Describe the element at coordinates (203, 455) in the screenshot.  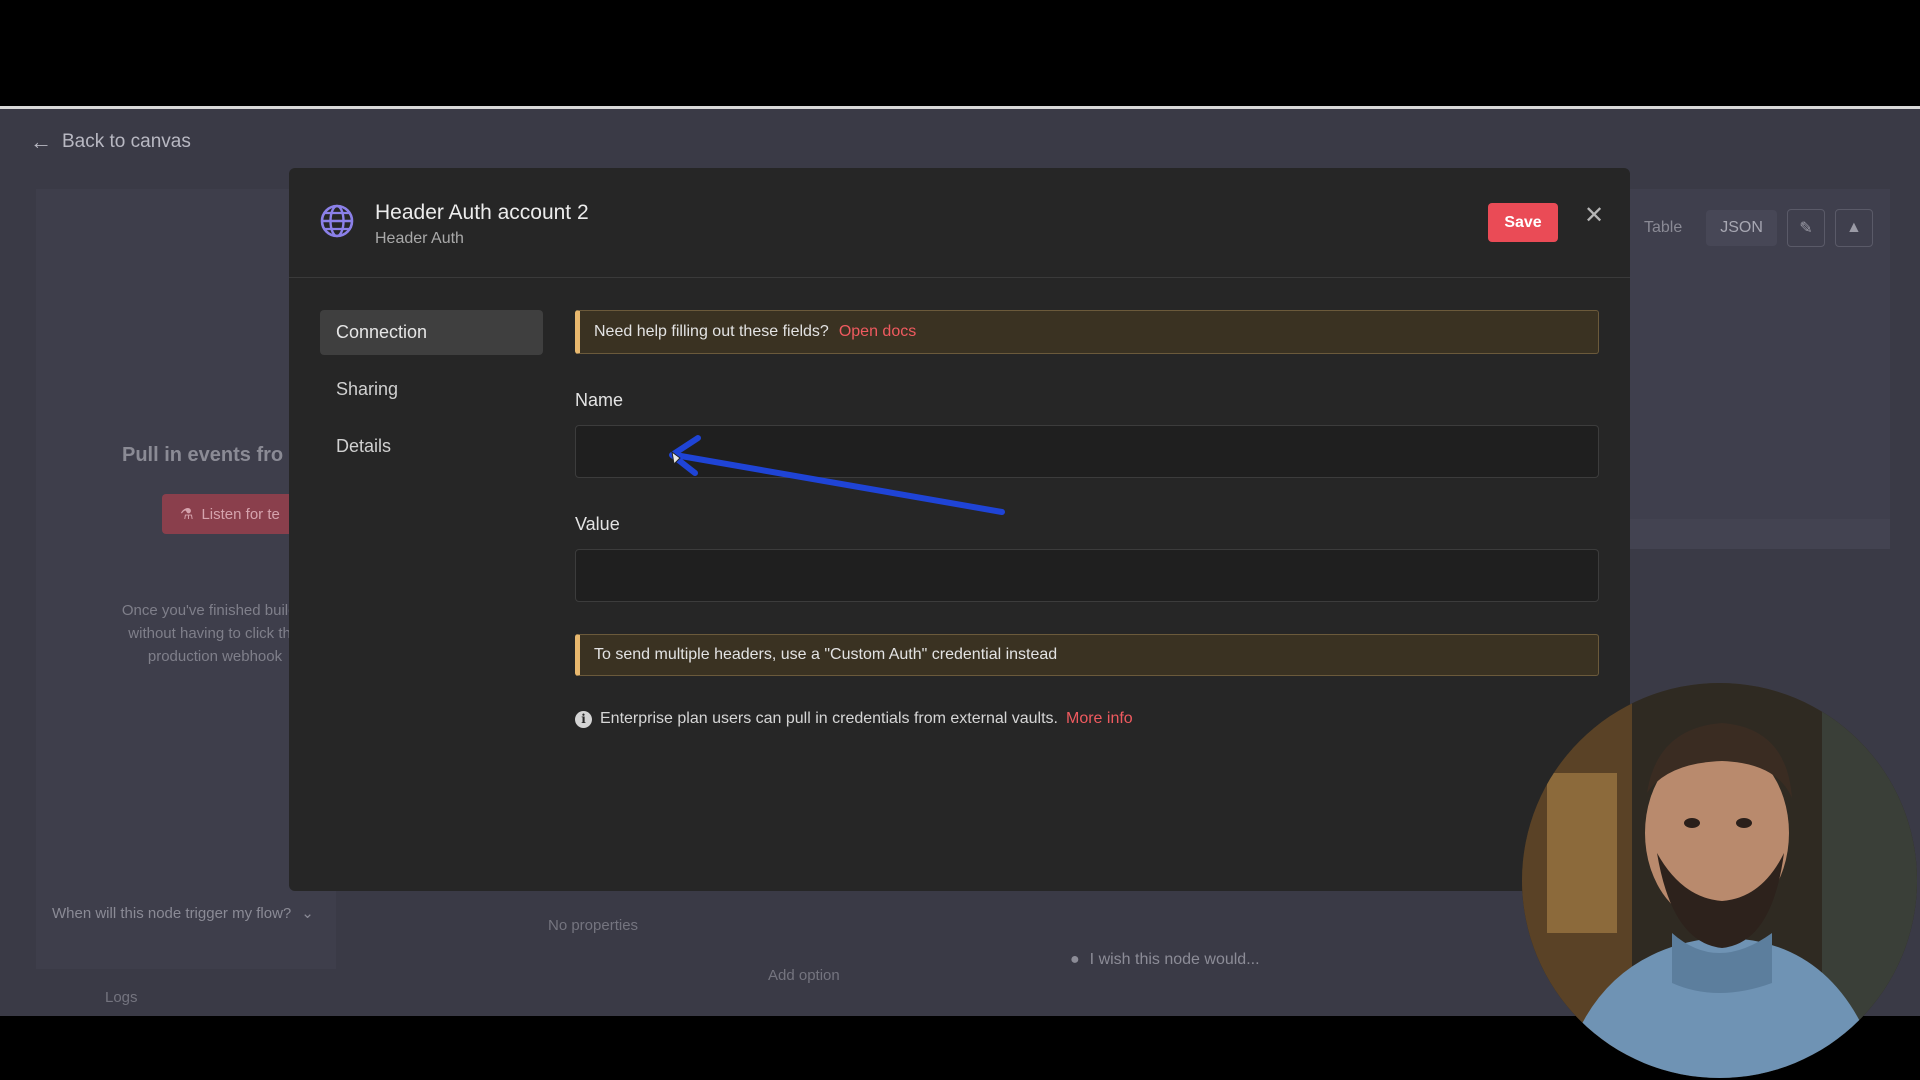
I see `background-panel-title: Pull in events fro` at that location.